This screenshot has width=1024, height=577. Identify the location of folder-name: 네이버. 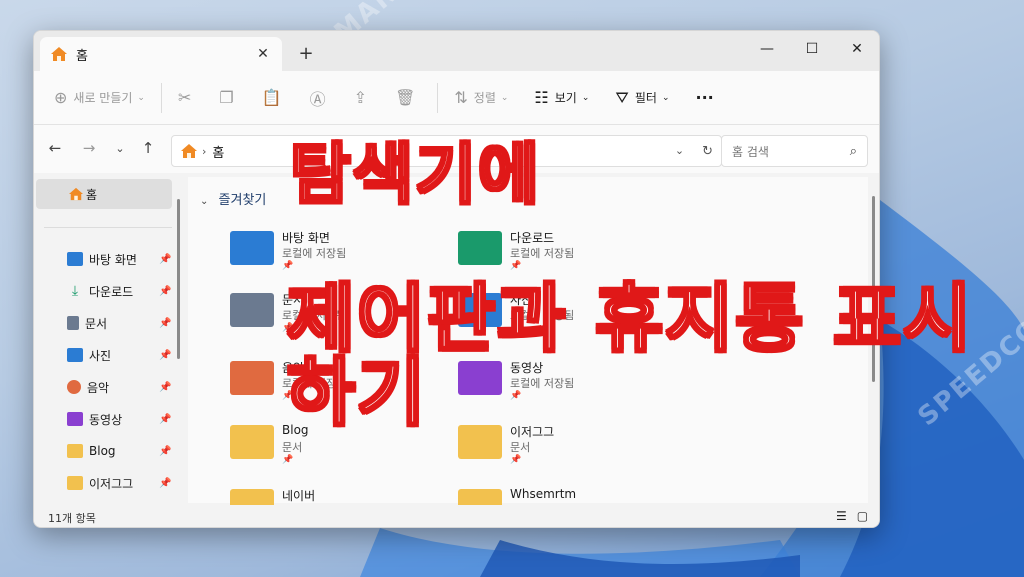
(299, 496).